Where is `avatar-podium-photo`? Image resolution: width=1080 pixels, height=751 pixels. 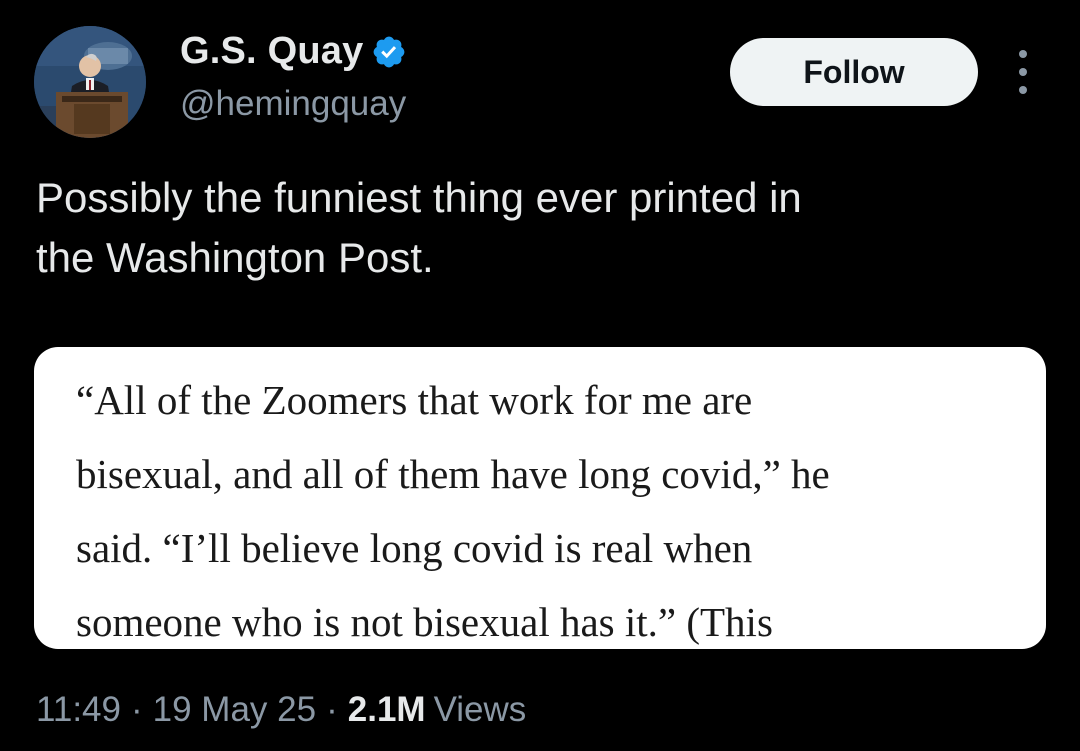
avatar-podium-photo is located at coordinates (90, 82).